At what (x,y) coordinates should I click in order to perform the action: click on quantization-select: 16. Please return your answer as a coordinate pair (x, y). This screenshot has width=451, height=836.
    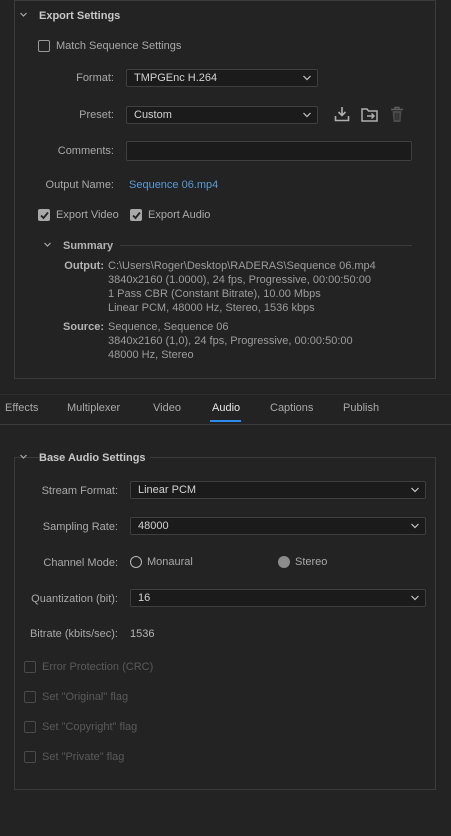
    Looking at the image, I should click on (278, 598).